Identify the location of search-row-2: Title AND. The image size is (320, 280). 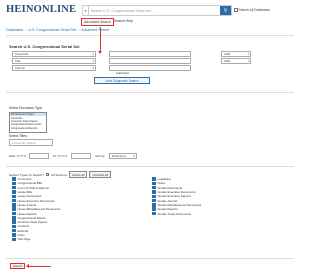
(131, 61).